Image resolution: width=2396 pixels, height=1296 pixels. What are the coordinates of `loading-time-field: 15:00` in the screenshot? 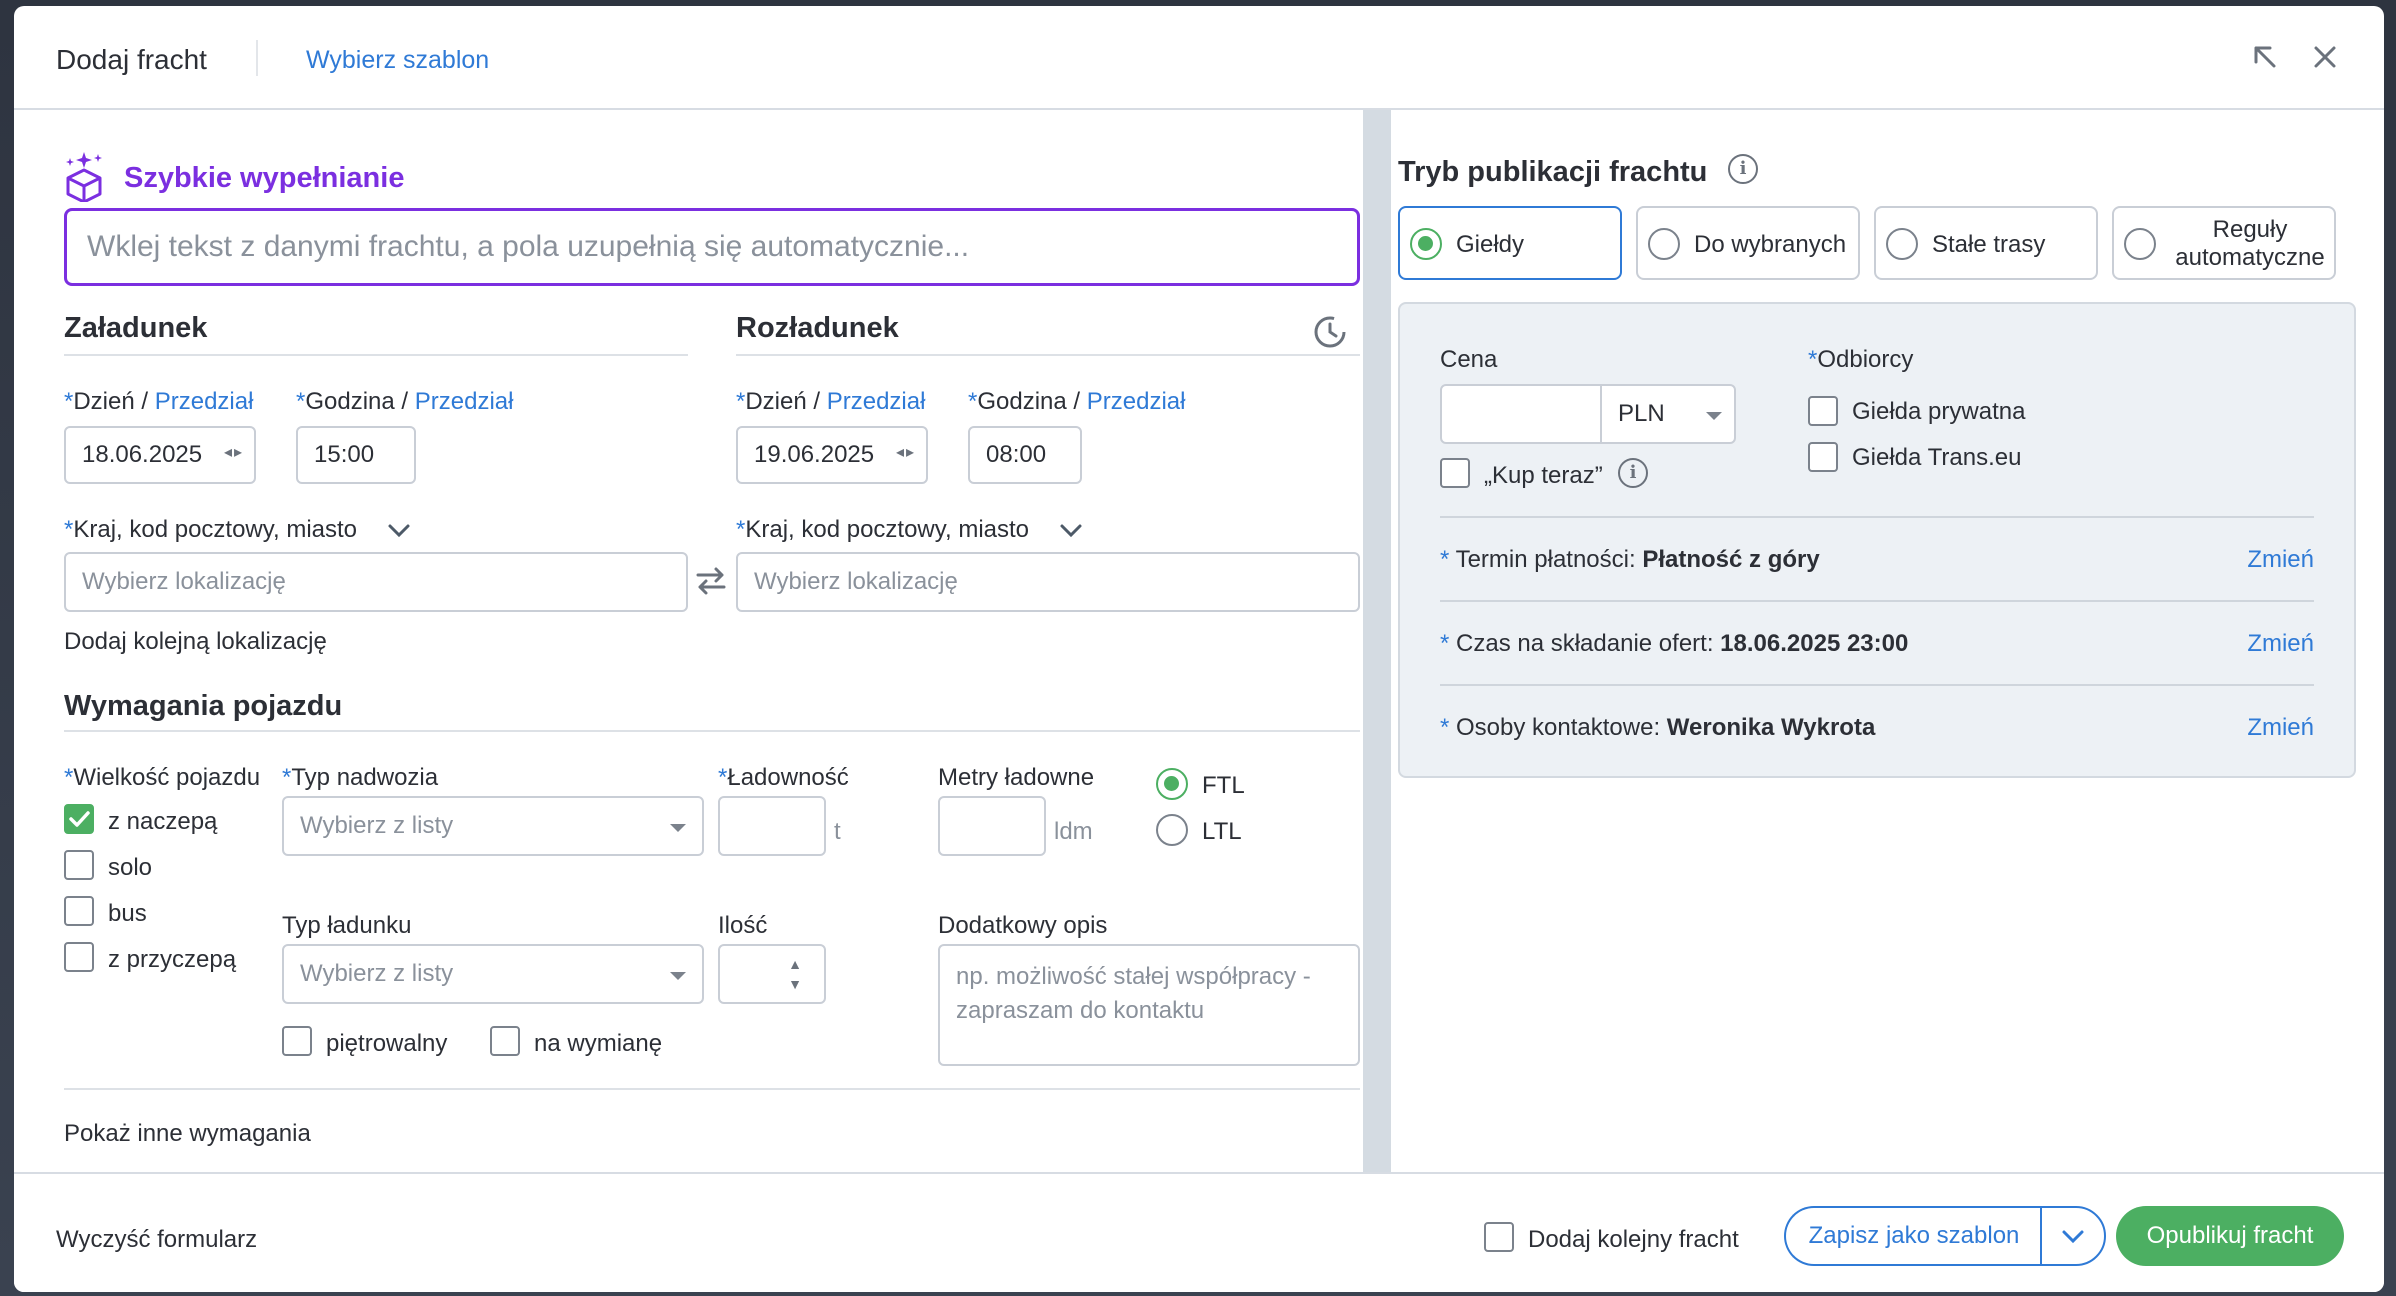 It's located at (356, 455).